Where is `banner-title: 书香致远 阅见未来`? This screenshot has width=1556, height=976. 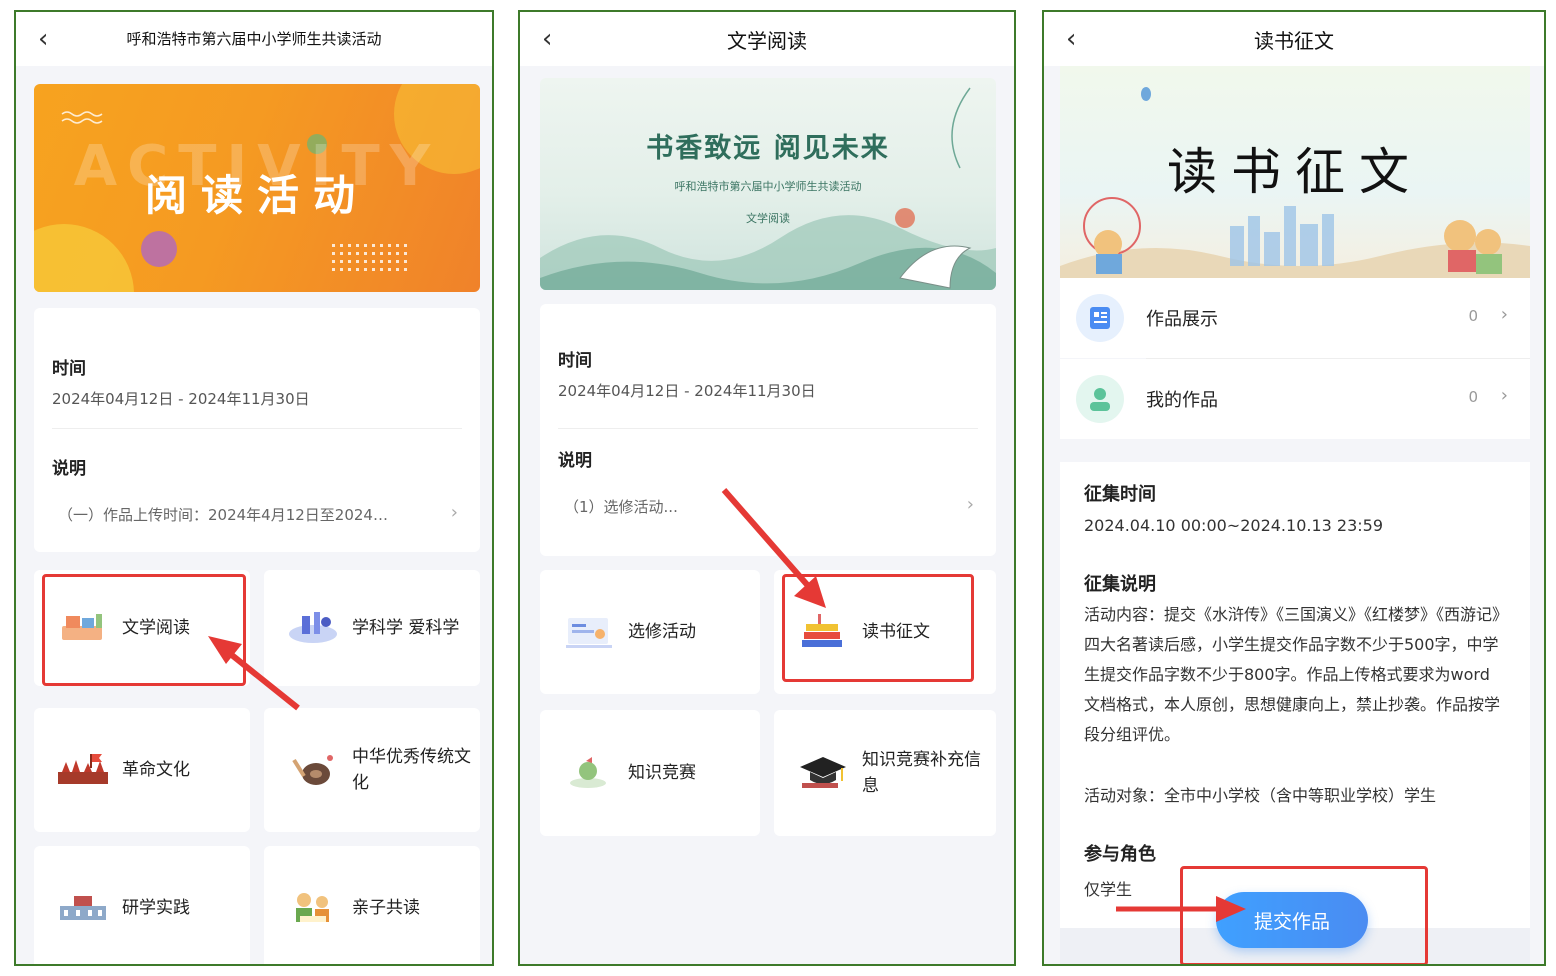
banner-title: 书香致远 阅见未来 is located at coordinates (768, 148).